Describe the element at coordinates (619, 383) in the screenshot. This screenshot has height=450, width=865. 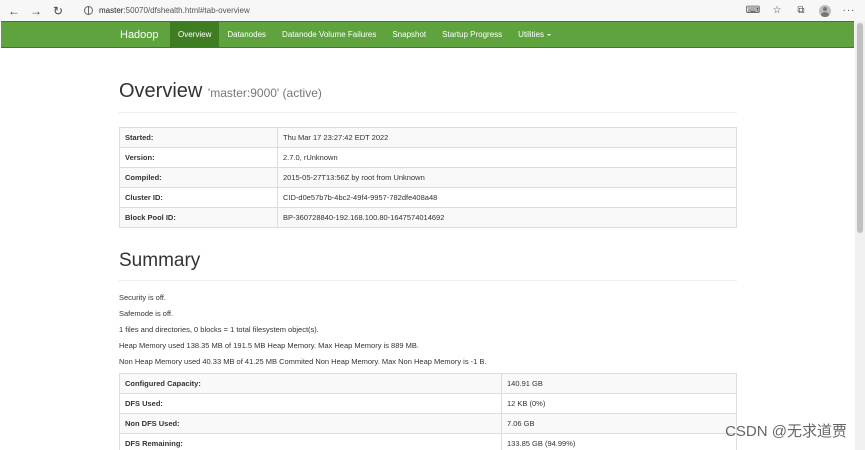
I see `row-value: 140.91 GB` at that location.